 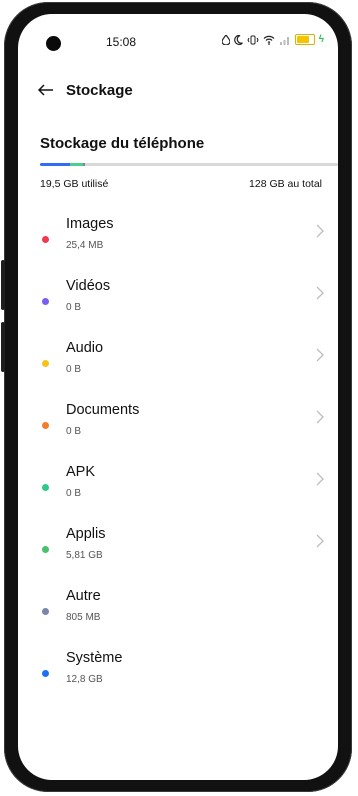 I want to click on signal-icon, so click(x=284, y=40).